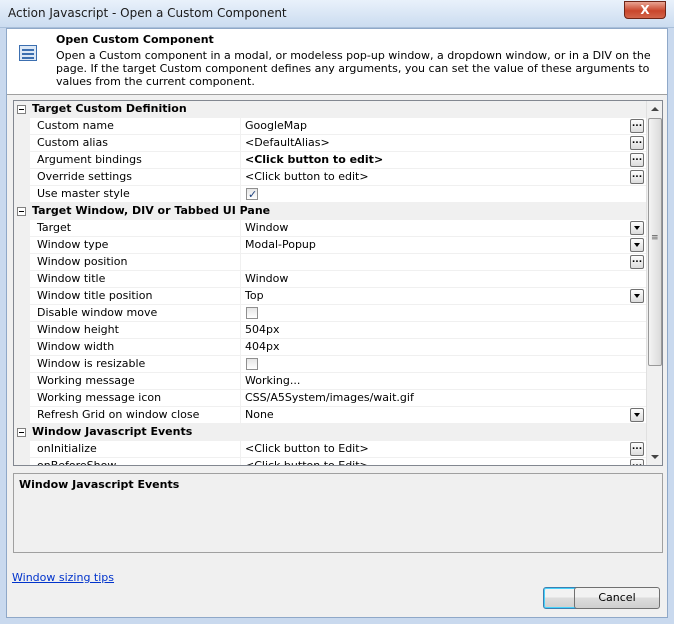 This screenshot has height=624, width=674. I want to click on property-value: 504px, so click(444, 330).